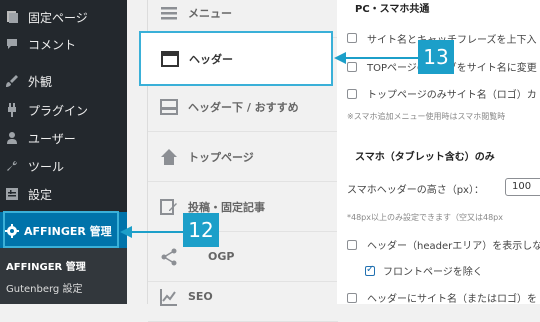  What do you see at coordinates (40, 81) in the screenshot?
I see `sidebar-item-label: 外観` at bounding box center [40, 81].